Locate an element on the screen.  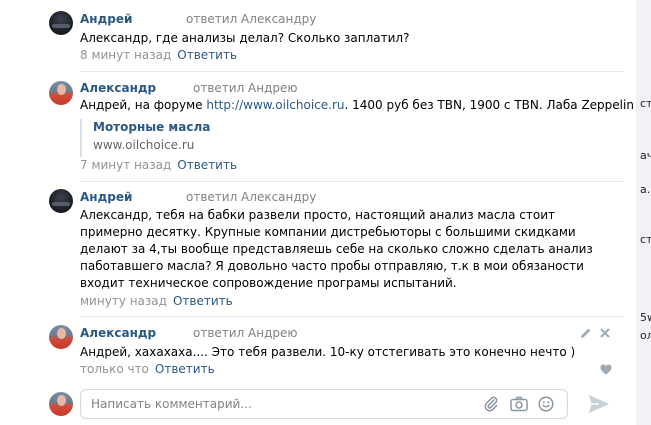
comment-meta: 8 минут назад Ответить is located at coordinates (158, 55).